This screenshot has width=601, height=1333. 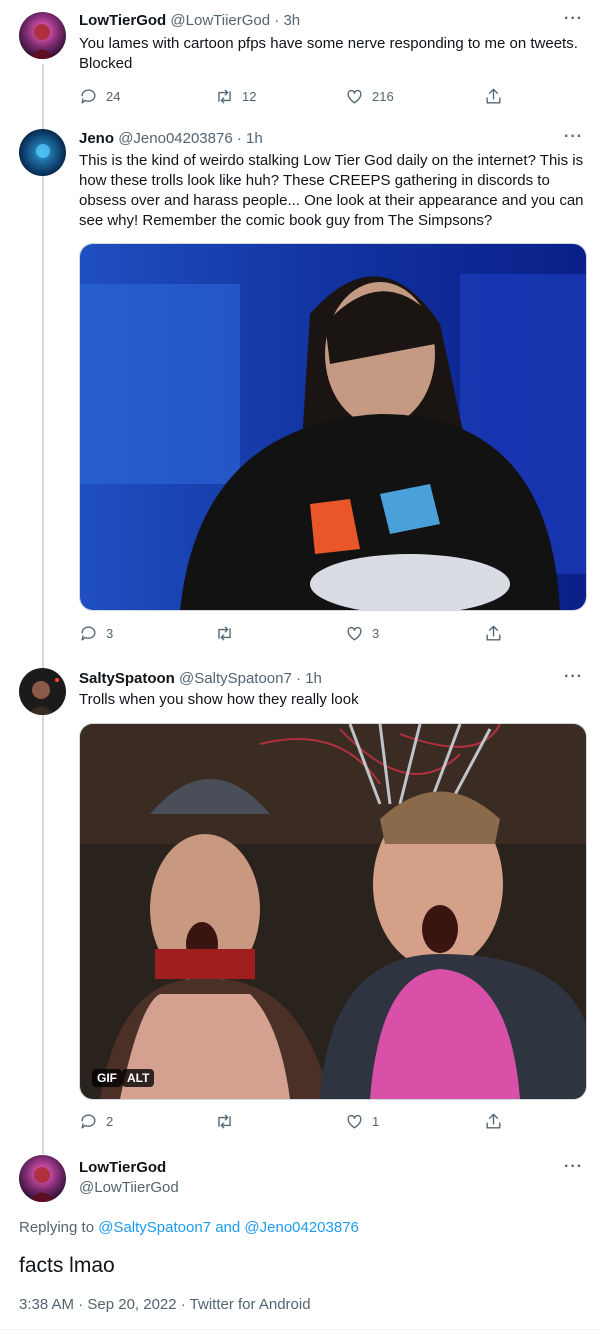 What do you see at coordinates (376, 633) in the screenshot?
I see `like-count: 3` at bounding box center [376, 633].